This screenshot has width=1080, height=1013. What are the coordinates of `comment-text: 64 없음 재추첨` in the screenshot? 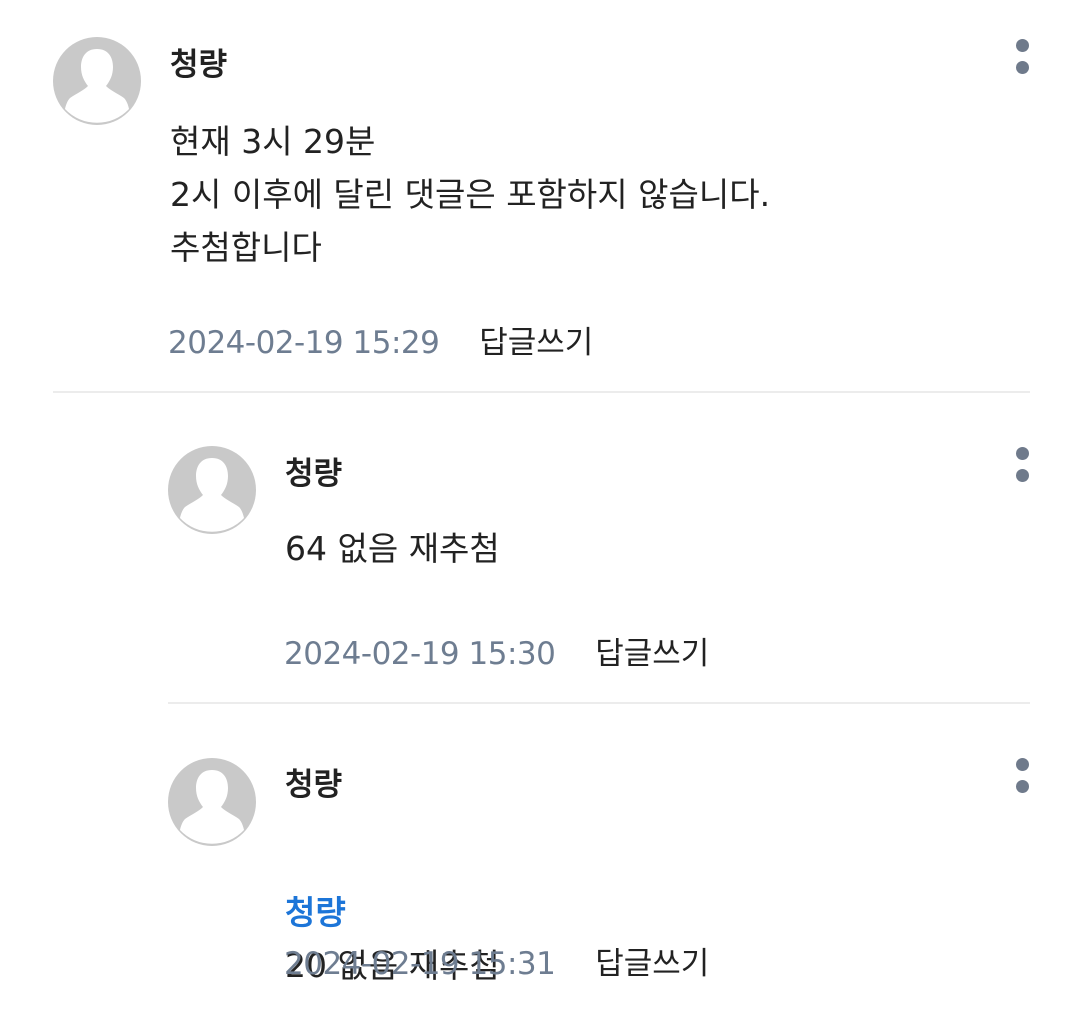 It's located at (392, 548).